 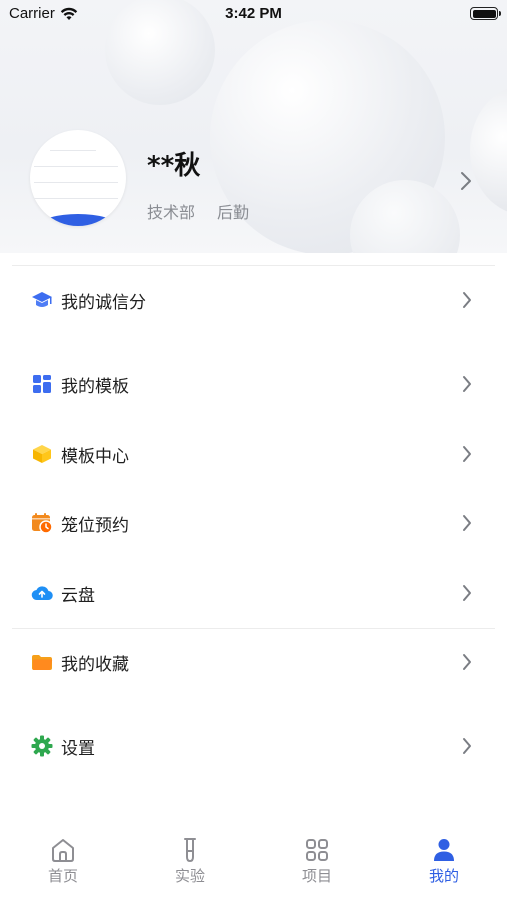 What do you see at coordinates (444, 850) in the screenshot?
I see `user-icon` at bounding box center [444, 850].